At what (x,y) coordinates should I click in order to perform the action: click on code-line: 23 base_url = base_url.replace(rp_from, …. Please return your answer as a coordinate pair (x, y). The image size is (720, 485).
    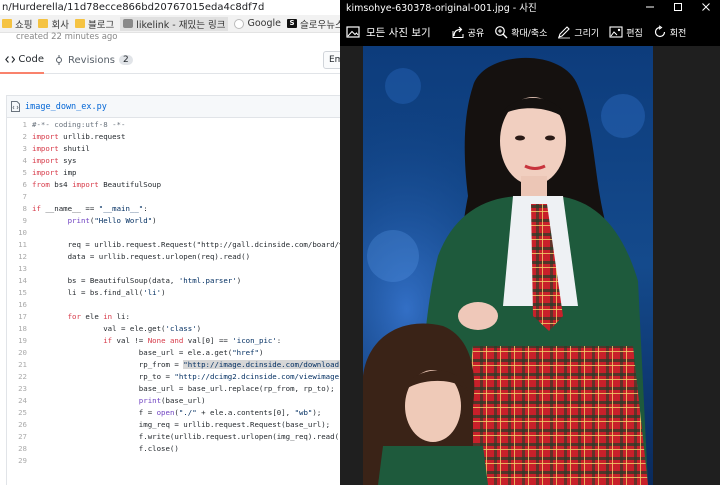
    Looking at the image, I should click on (173, 388).